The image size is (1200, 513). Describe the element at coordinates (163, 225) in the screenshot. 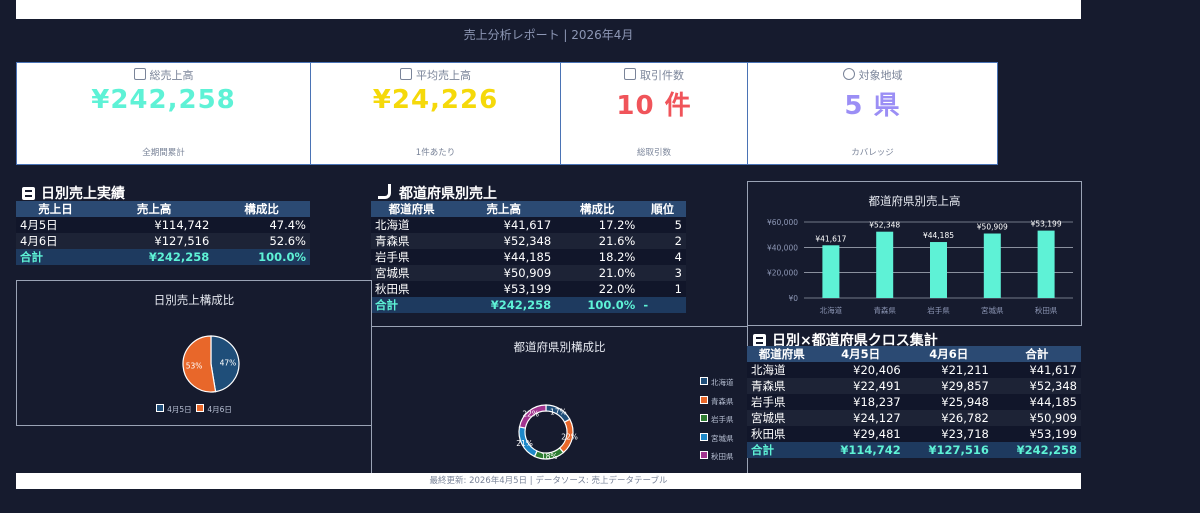

I see `table-row: 4月5日 ¥114,742 47.4%` at that location.